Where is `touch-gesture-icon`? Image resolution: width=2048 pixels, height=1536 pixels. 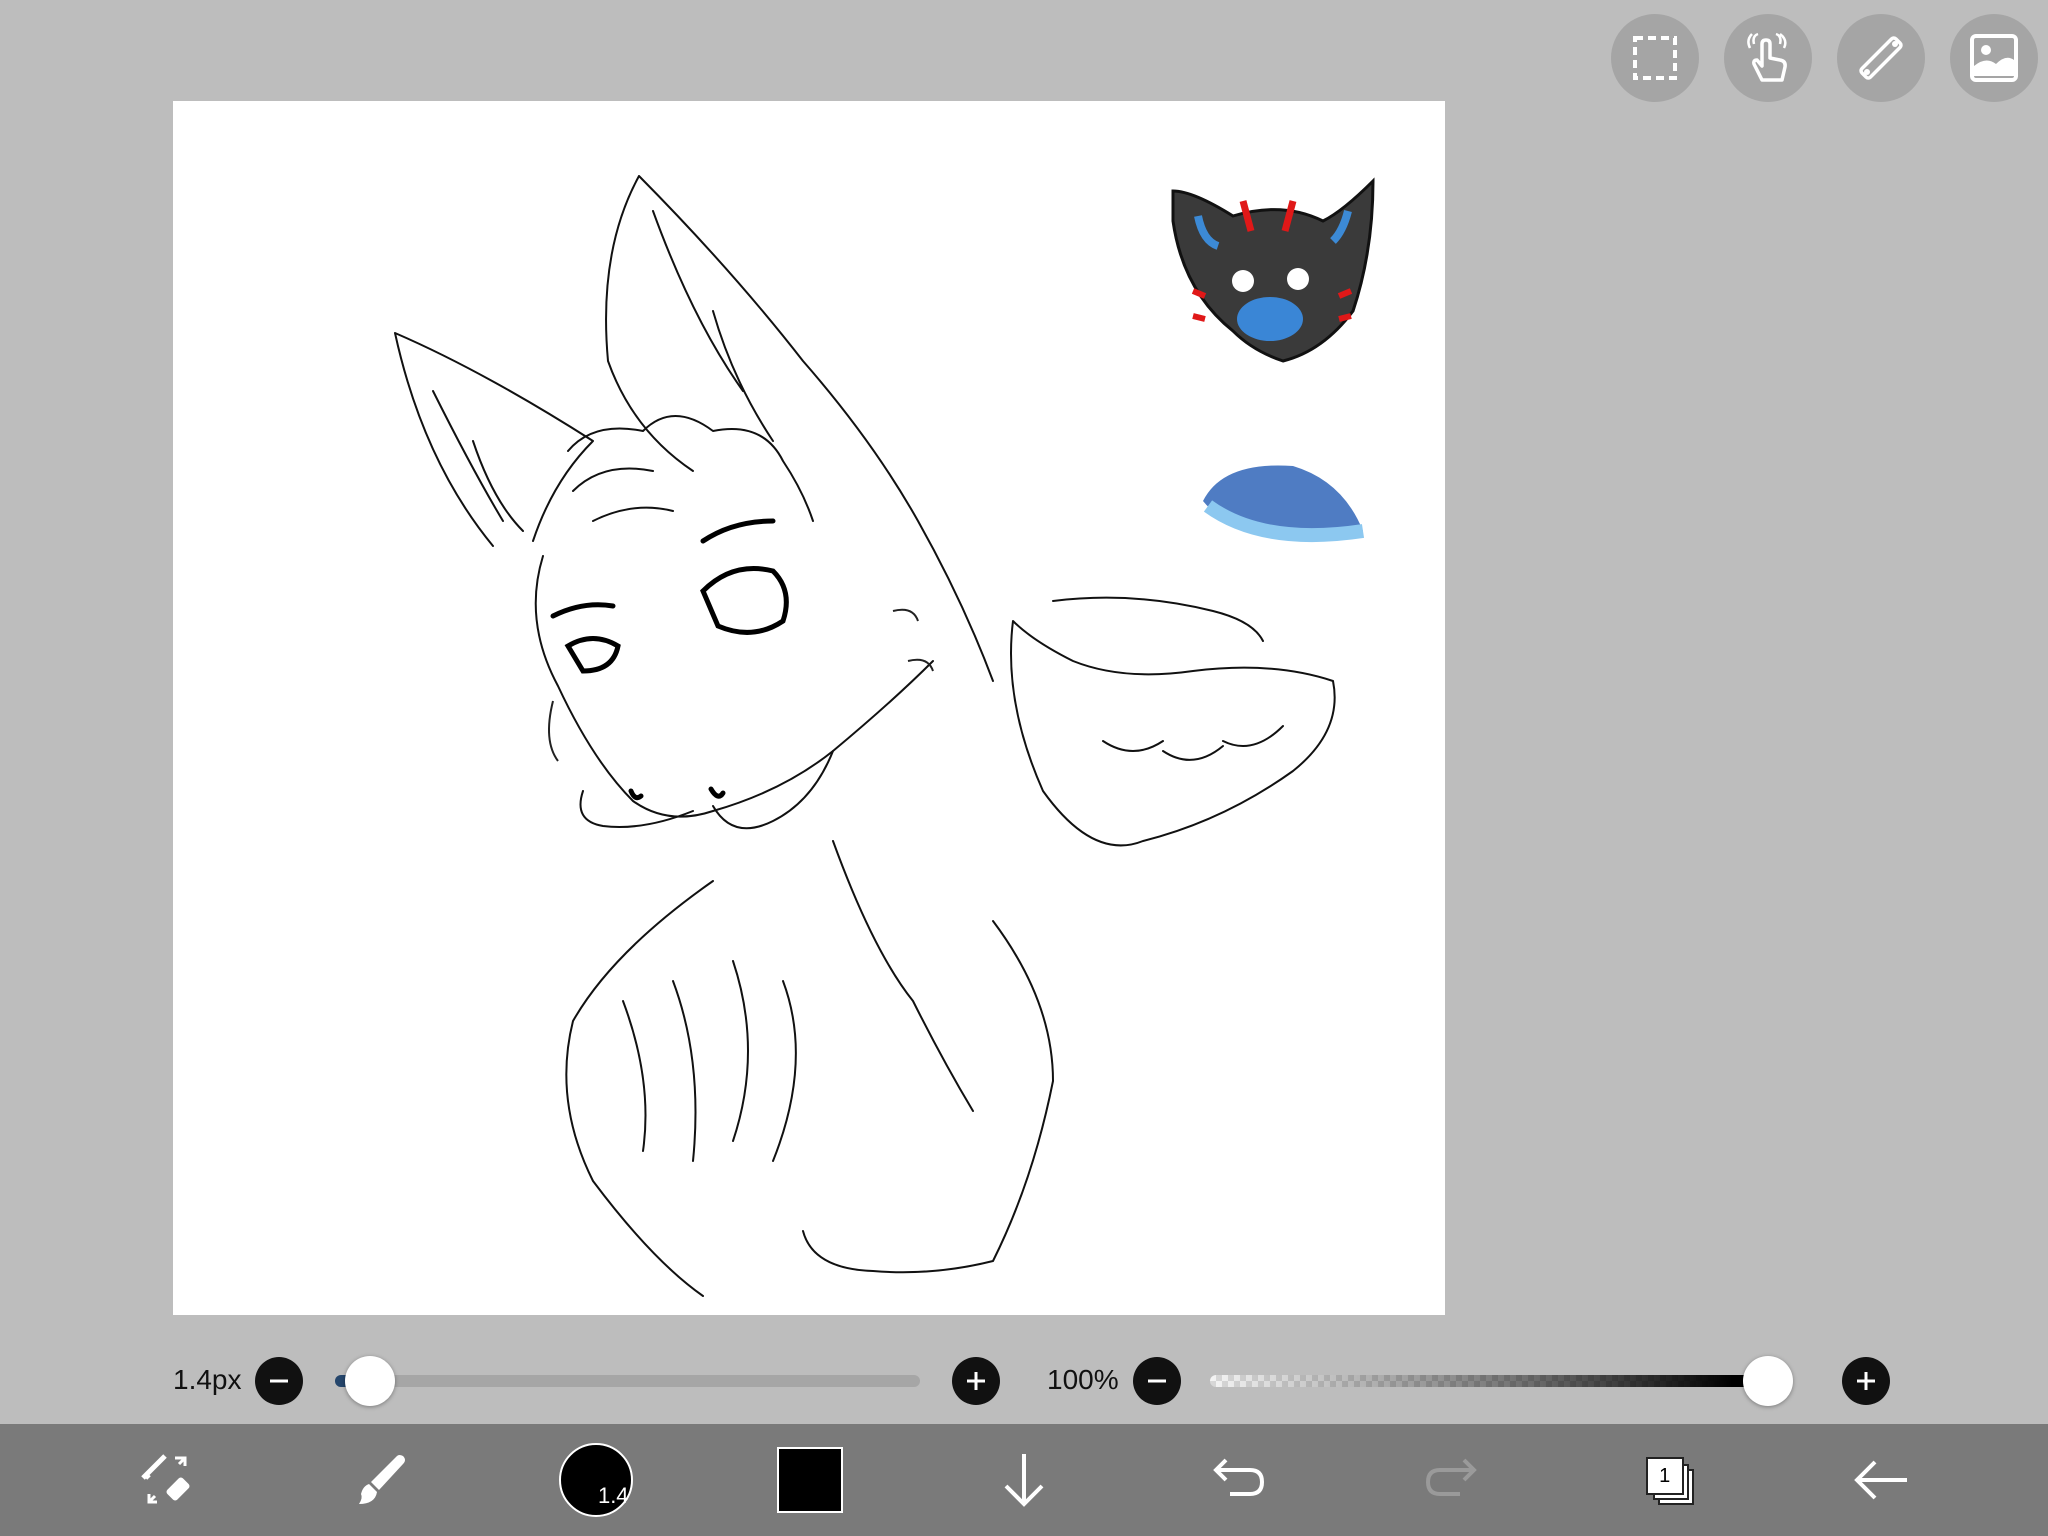 touch-gesture-icon is located at coordinates (1767, 57).